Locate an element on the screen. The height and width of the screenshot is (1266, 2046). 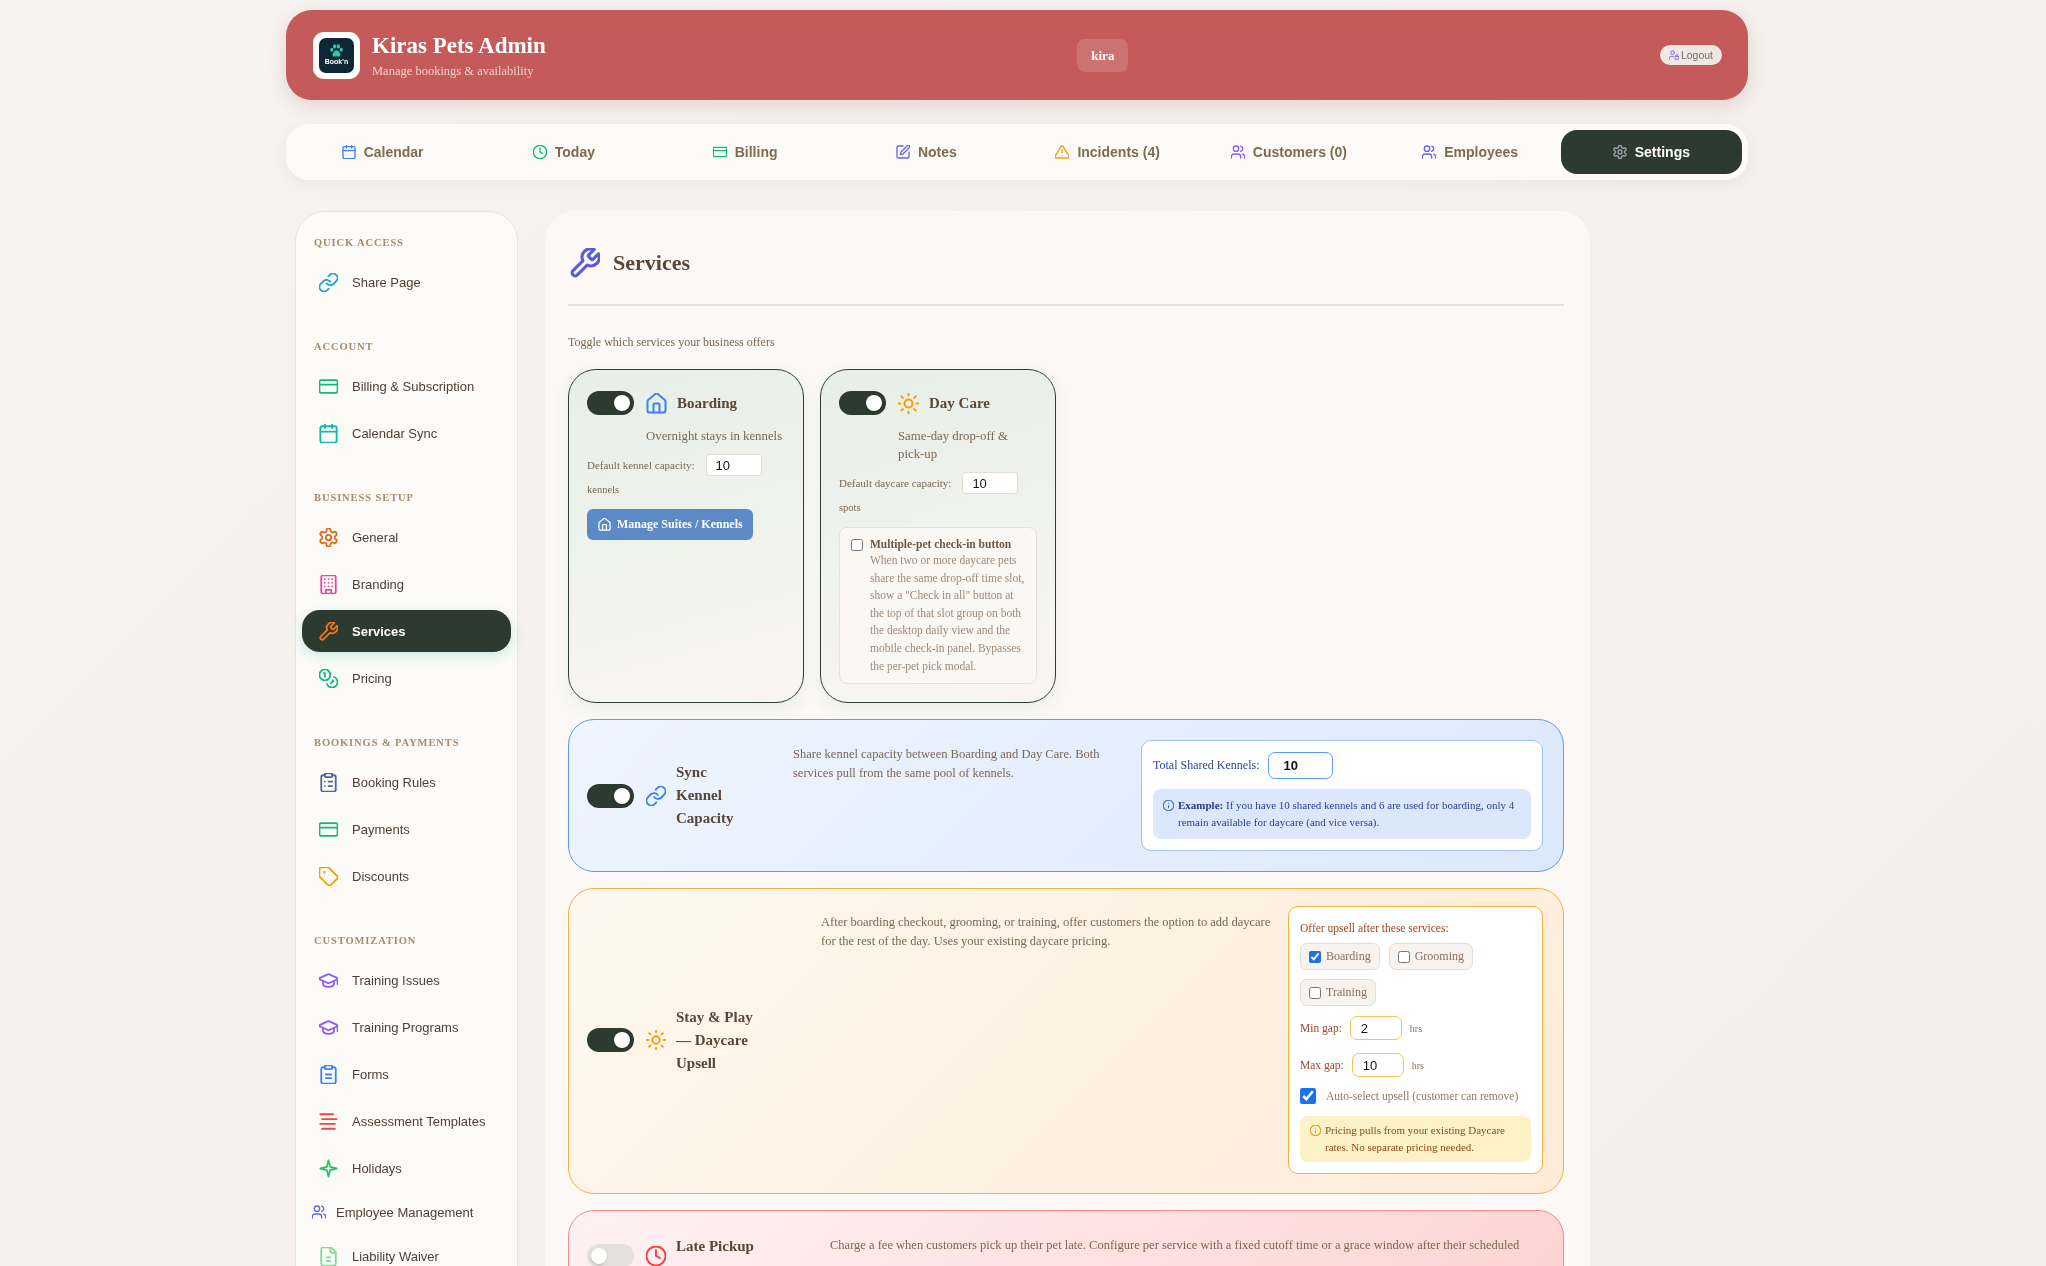
capacity-label: Default kennel capacity: is located at coordinates (641, 465).